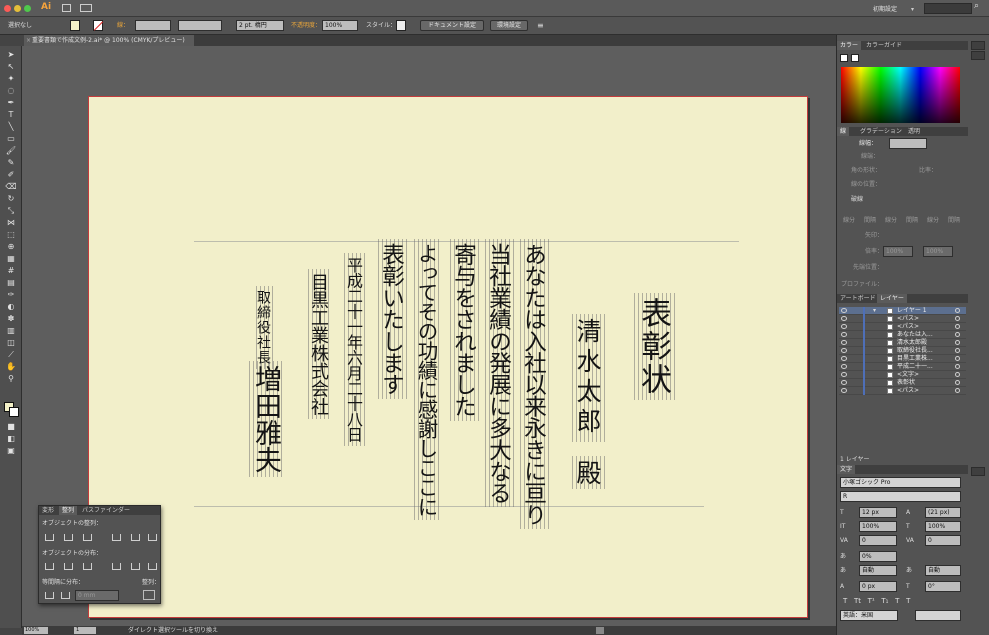 This screenshot has width=989, height=635. I want to click on distribute-left-icon, so click(116, 566).